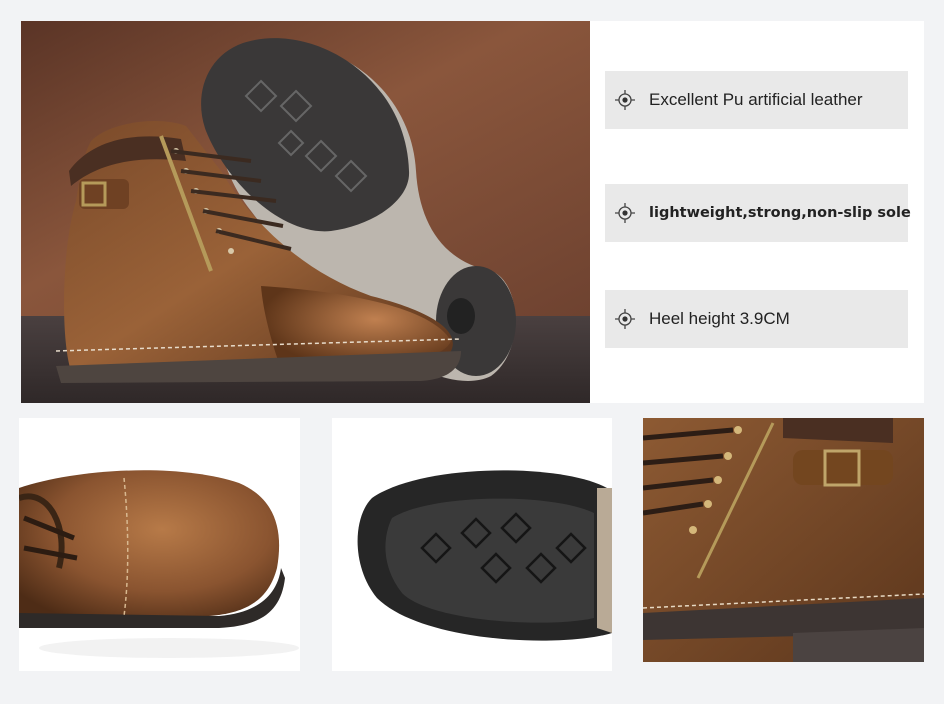 The height and width of the screenshot is (704, 944). I want to click on feature-label: Excellent Pu artificial leather, so click(756, 99).